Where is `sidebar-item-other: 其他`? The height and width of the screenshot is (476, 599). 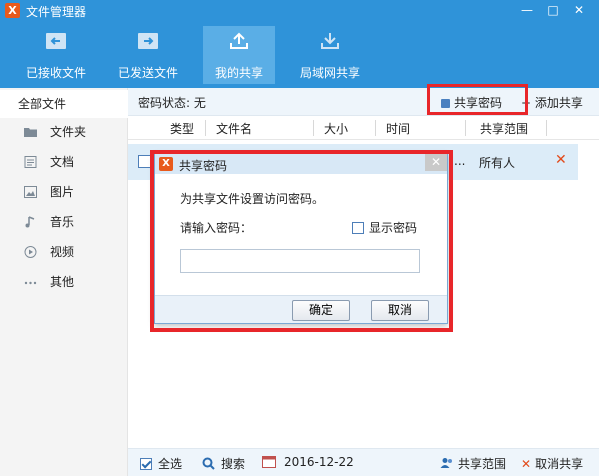 sidebar-item-other: 其他 is located at coordinates (64, 282).